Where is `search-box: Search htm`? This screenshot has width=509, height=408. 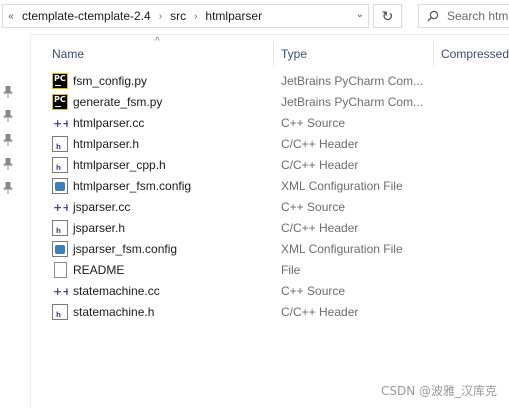 search-box: Search htm is located at coordinates (463, 16).